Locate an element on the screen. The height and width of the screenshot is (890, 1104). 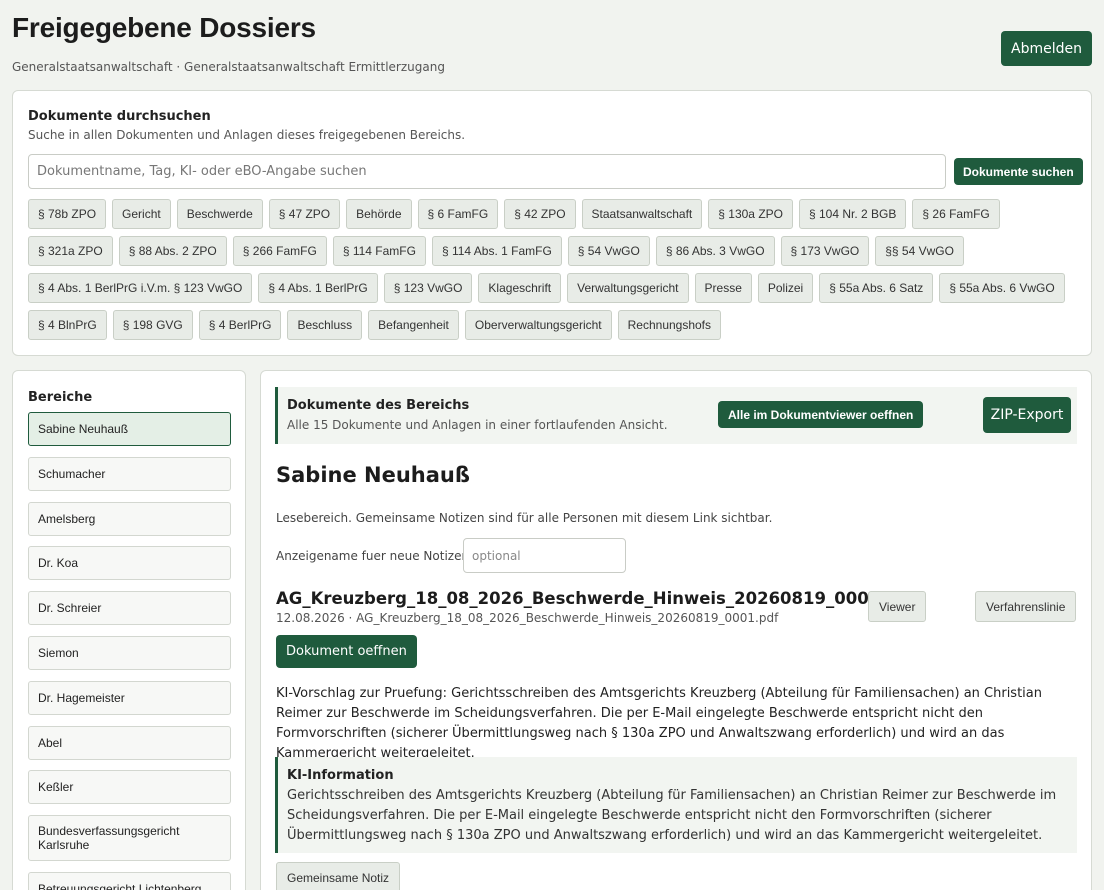
tag-filter-button: Behörde is located at coordinates (379, 214).